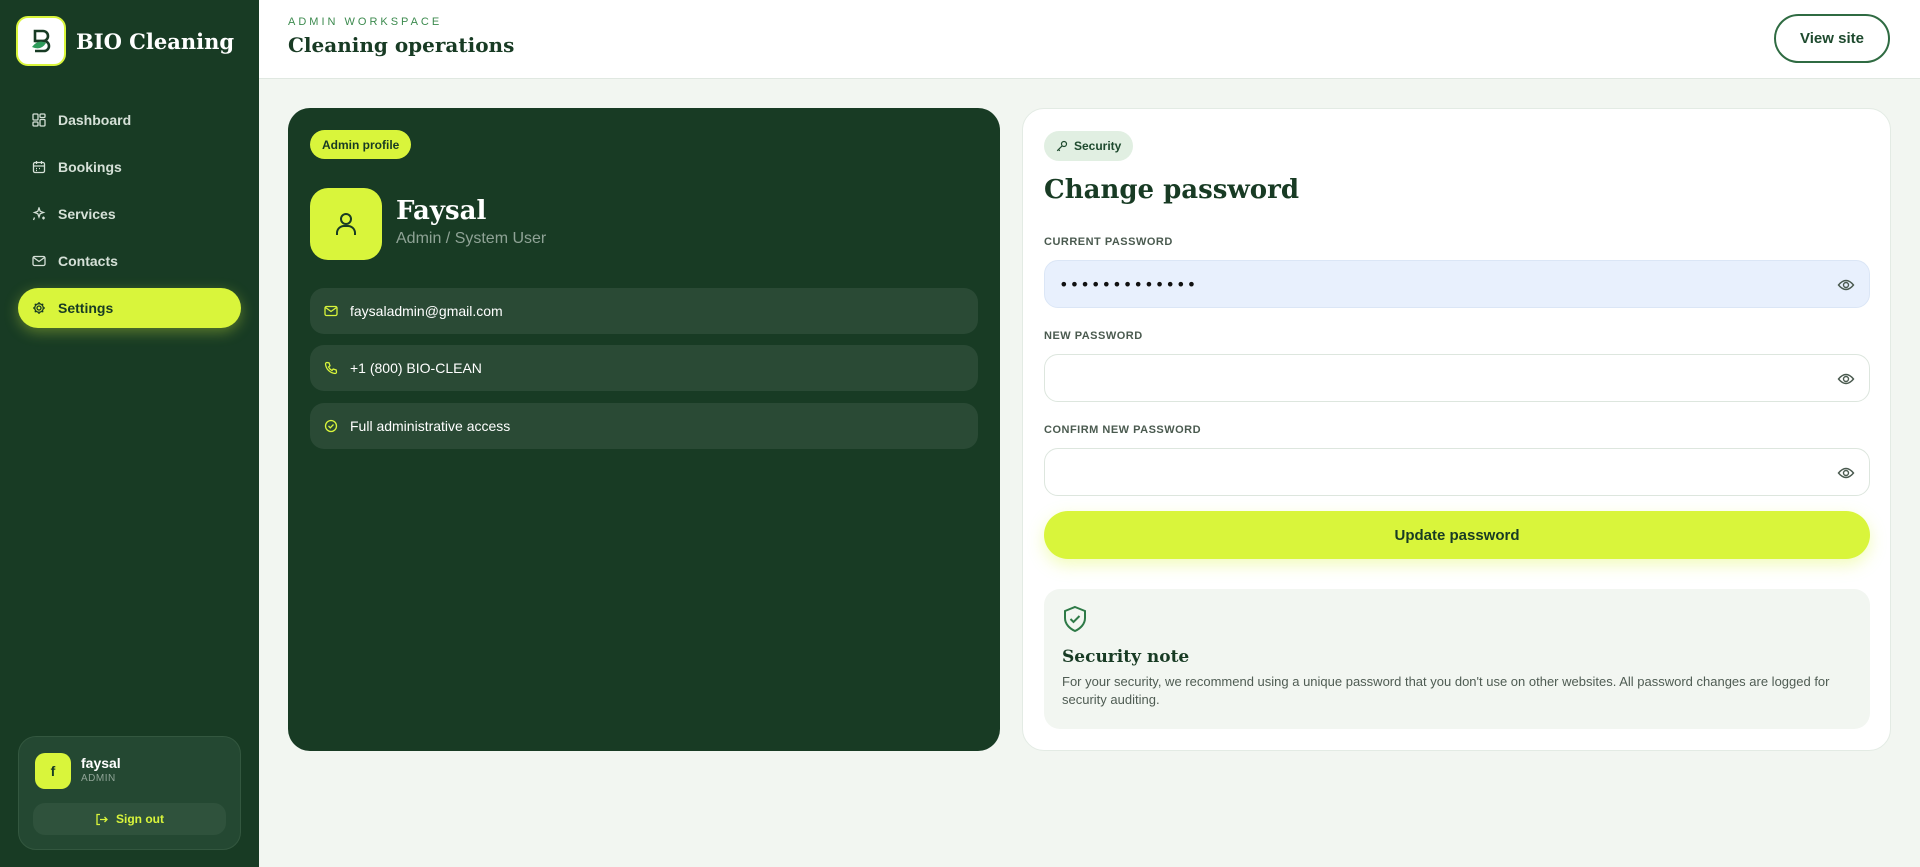  Describe the element at coordinates (98, 778) in the screenshot. I see `user-role: ADMIN` at that location.